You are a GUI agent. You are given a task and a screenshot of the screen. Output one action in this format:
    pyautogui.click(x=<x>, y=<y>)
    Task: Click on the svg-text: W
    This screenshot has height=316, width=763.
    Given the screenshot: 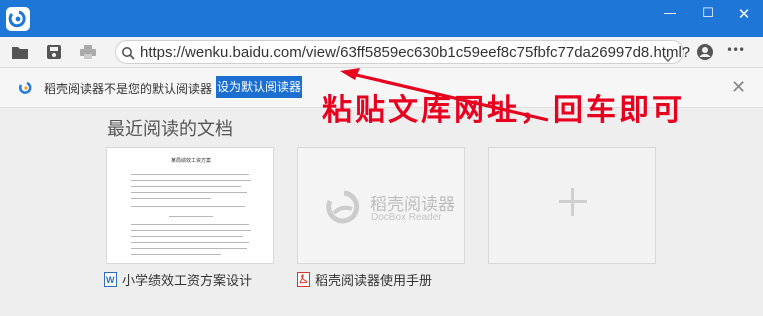 What is the action you would take?
    pyautogui.click(x=110, y=280)
    